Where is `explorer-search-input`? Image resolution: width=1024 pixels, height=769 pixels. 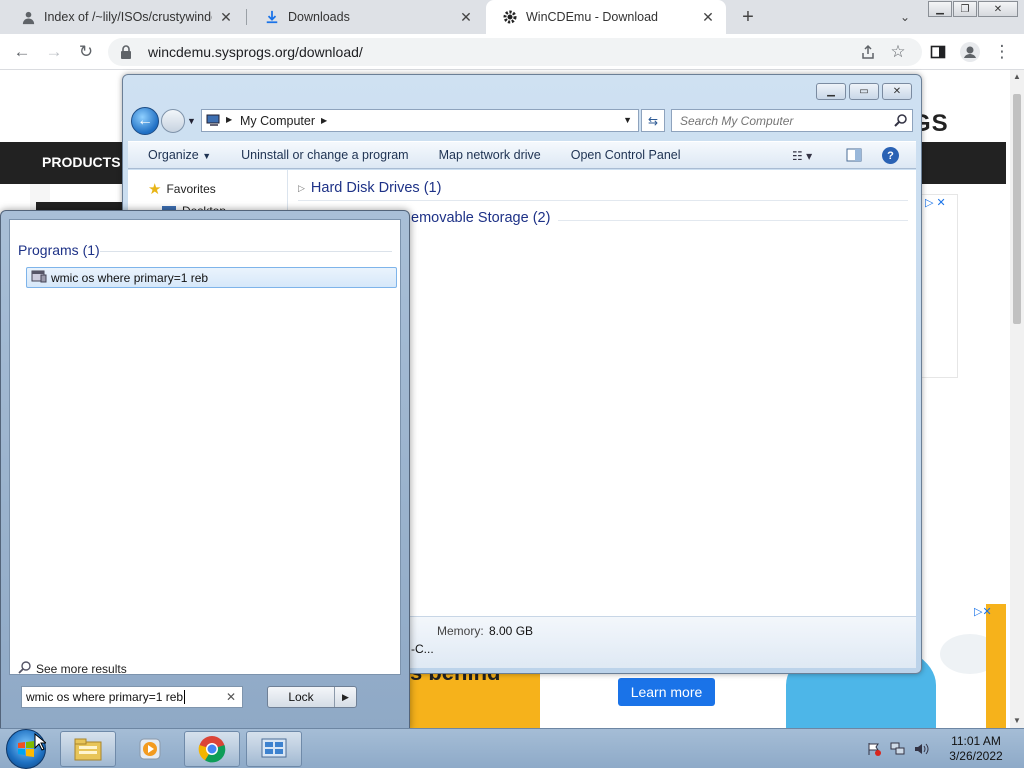
explorer-search-input is located at coordinates (785, 120).